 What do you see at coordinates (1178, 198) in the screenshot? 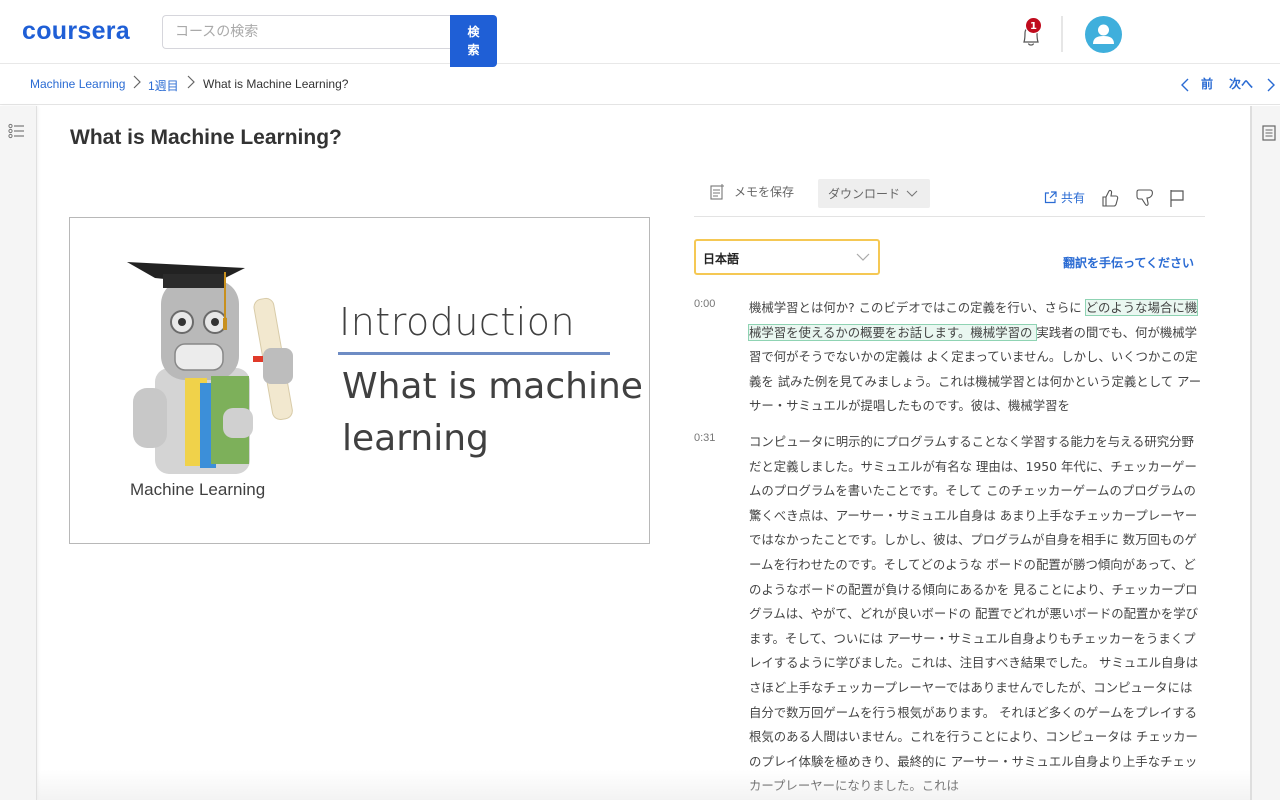
I see `flag-icon` at bounding box center [1178, 198].